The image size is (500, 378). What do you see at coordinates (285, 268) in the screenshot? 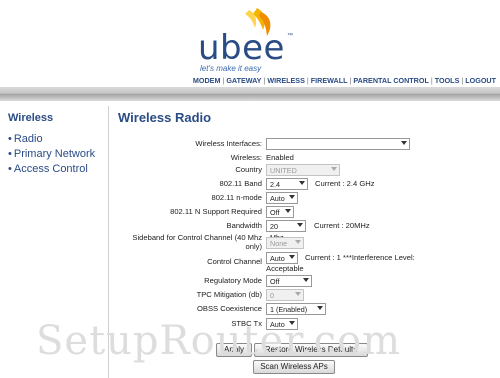
I see `interference-level: Acceptable` at bounding box center [285, 268].